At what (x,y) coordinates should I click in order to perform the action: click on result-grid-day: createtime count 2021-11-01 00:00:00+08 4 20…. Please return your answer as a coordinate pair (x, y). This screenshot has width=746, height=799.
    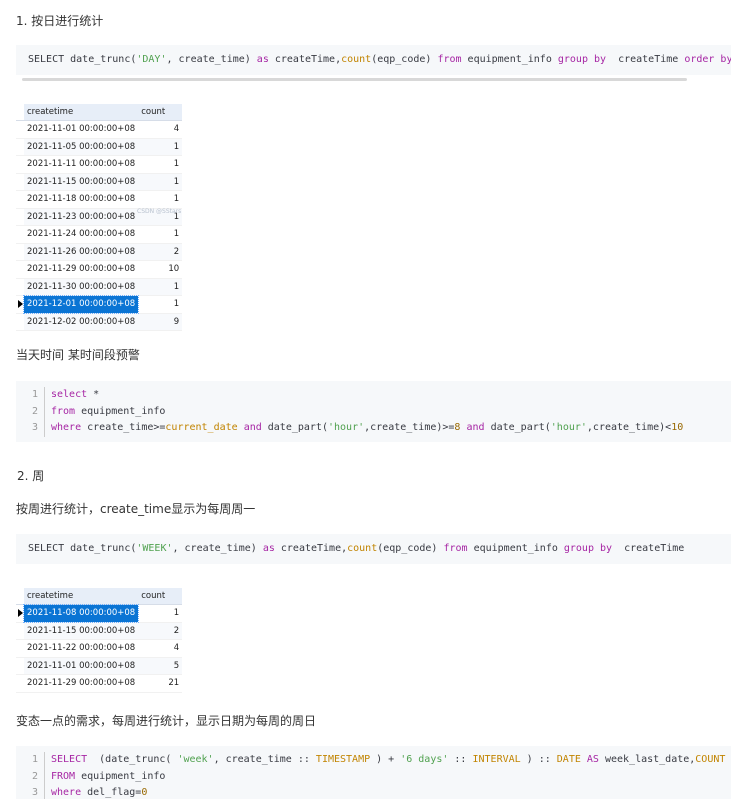
    Looking at the image, I should click on (99, 217).